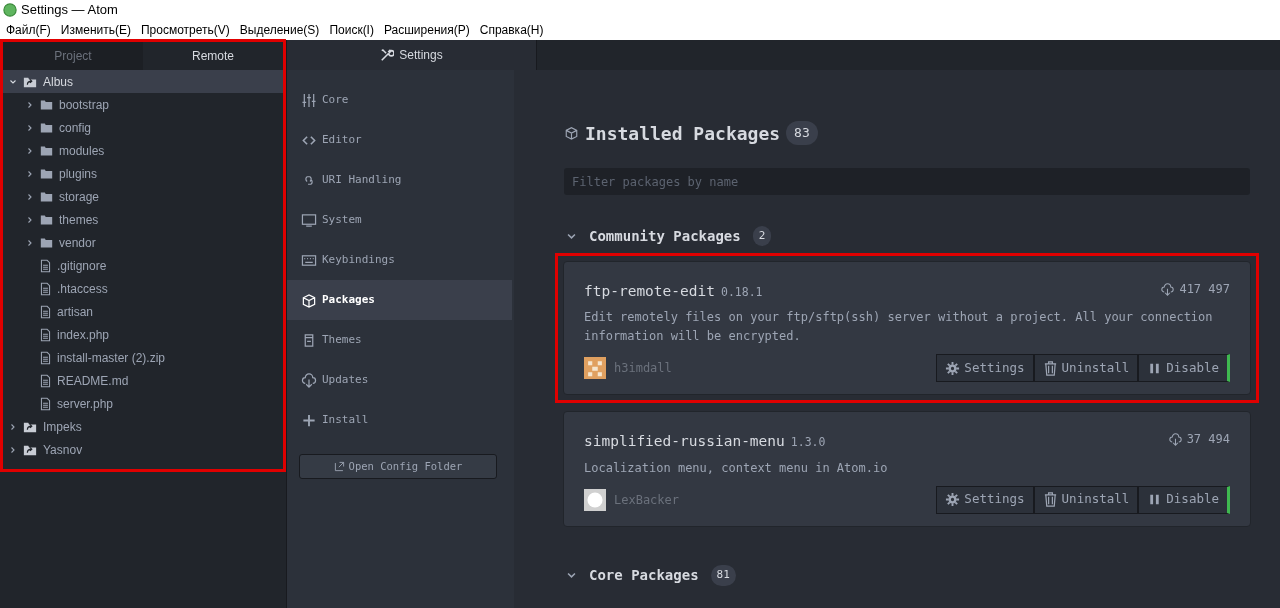 This screenshot has width=1280, height=608. Describe the element at coordinates (143, 242) in the screenshot. I see `folder-item: vendor` at that location.